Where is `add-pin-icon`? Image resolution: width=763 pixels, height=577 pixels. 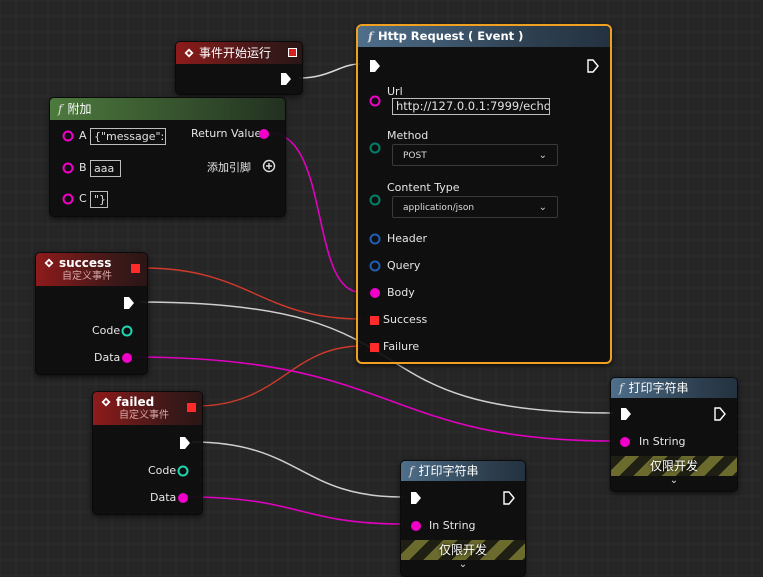 add-pin-icon is located at coordinates (269, 166).